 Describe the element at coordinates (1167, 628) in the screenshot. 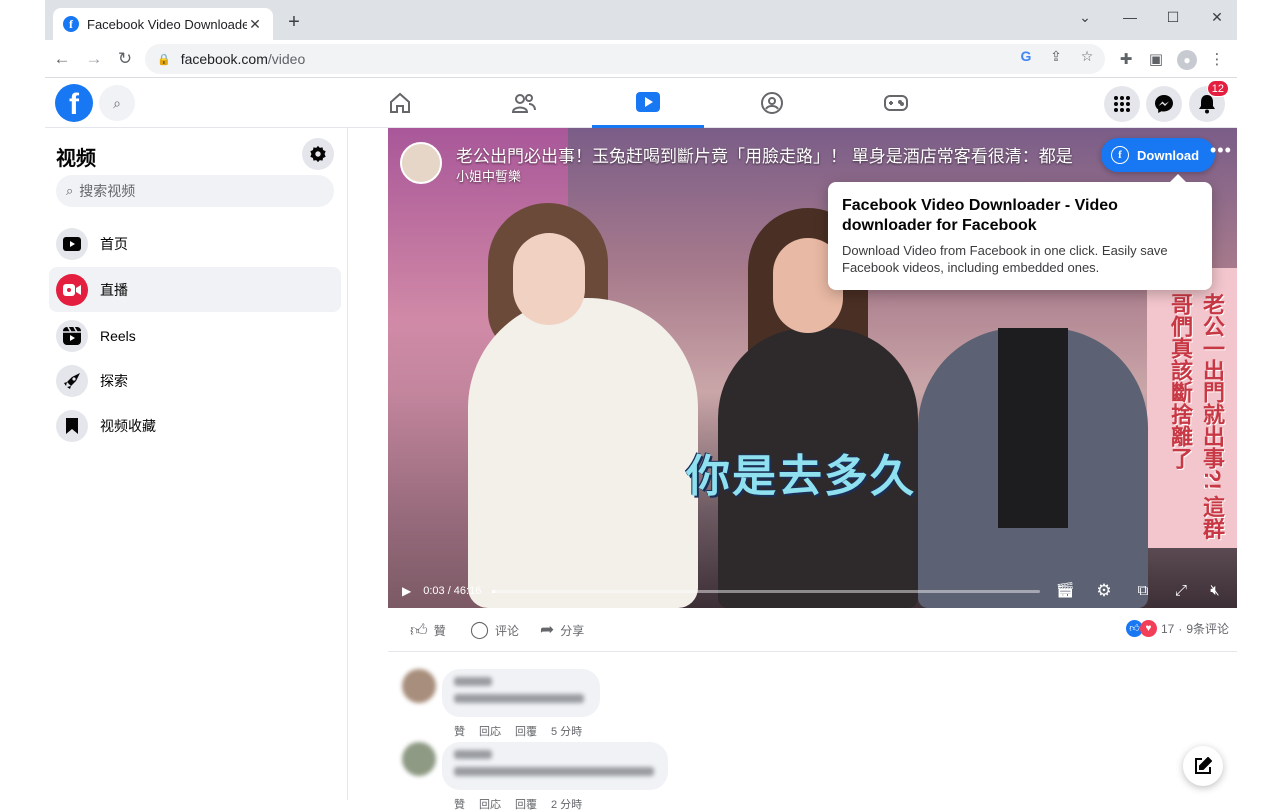

I see `reaction-count: 17` at that location.